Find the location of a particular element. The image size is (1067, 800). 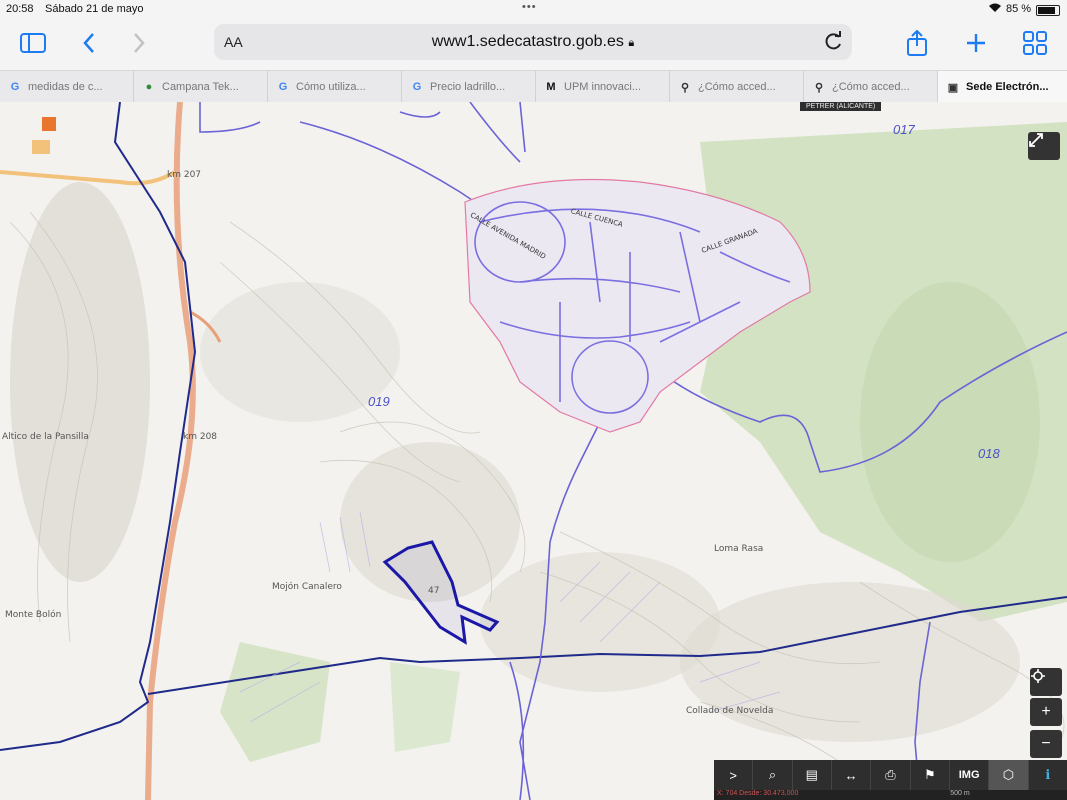

browser-toolbar: AA www1.sedecatastro.gob.es 🔒︎ is located at coordinates (533, 45).